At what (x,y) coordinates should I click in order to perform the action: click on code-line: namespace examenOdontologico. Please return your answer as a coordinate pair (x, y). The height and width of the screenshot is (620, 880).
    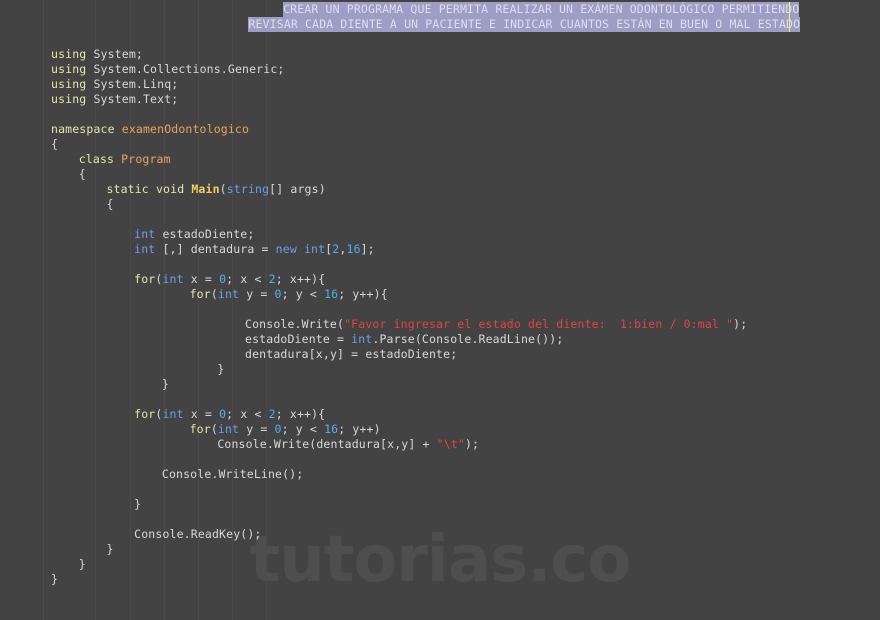
    Looking at the image, I should click on (150, 129).